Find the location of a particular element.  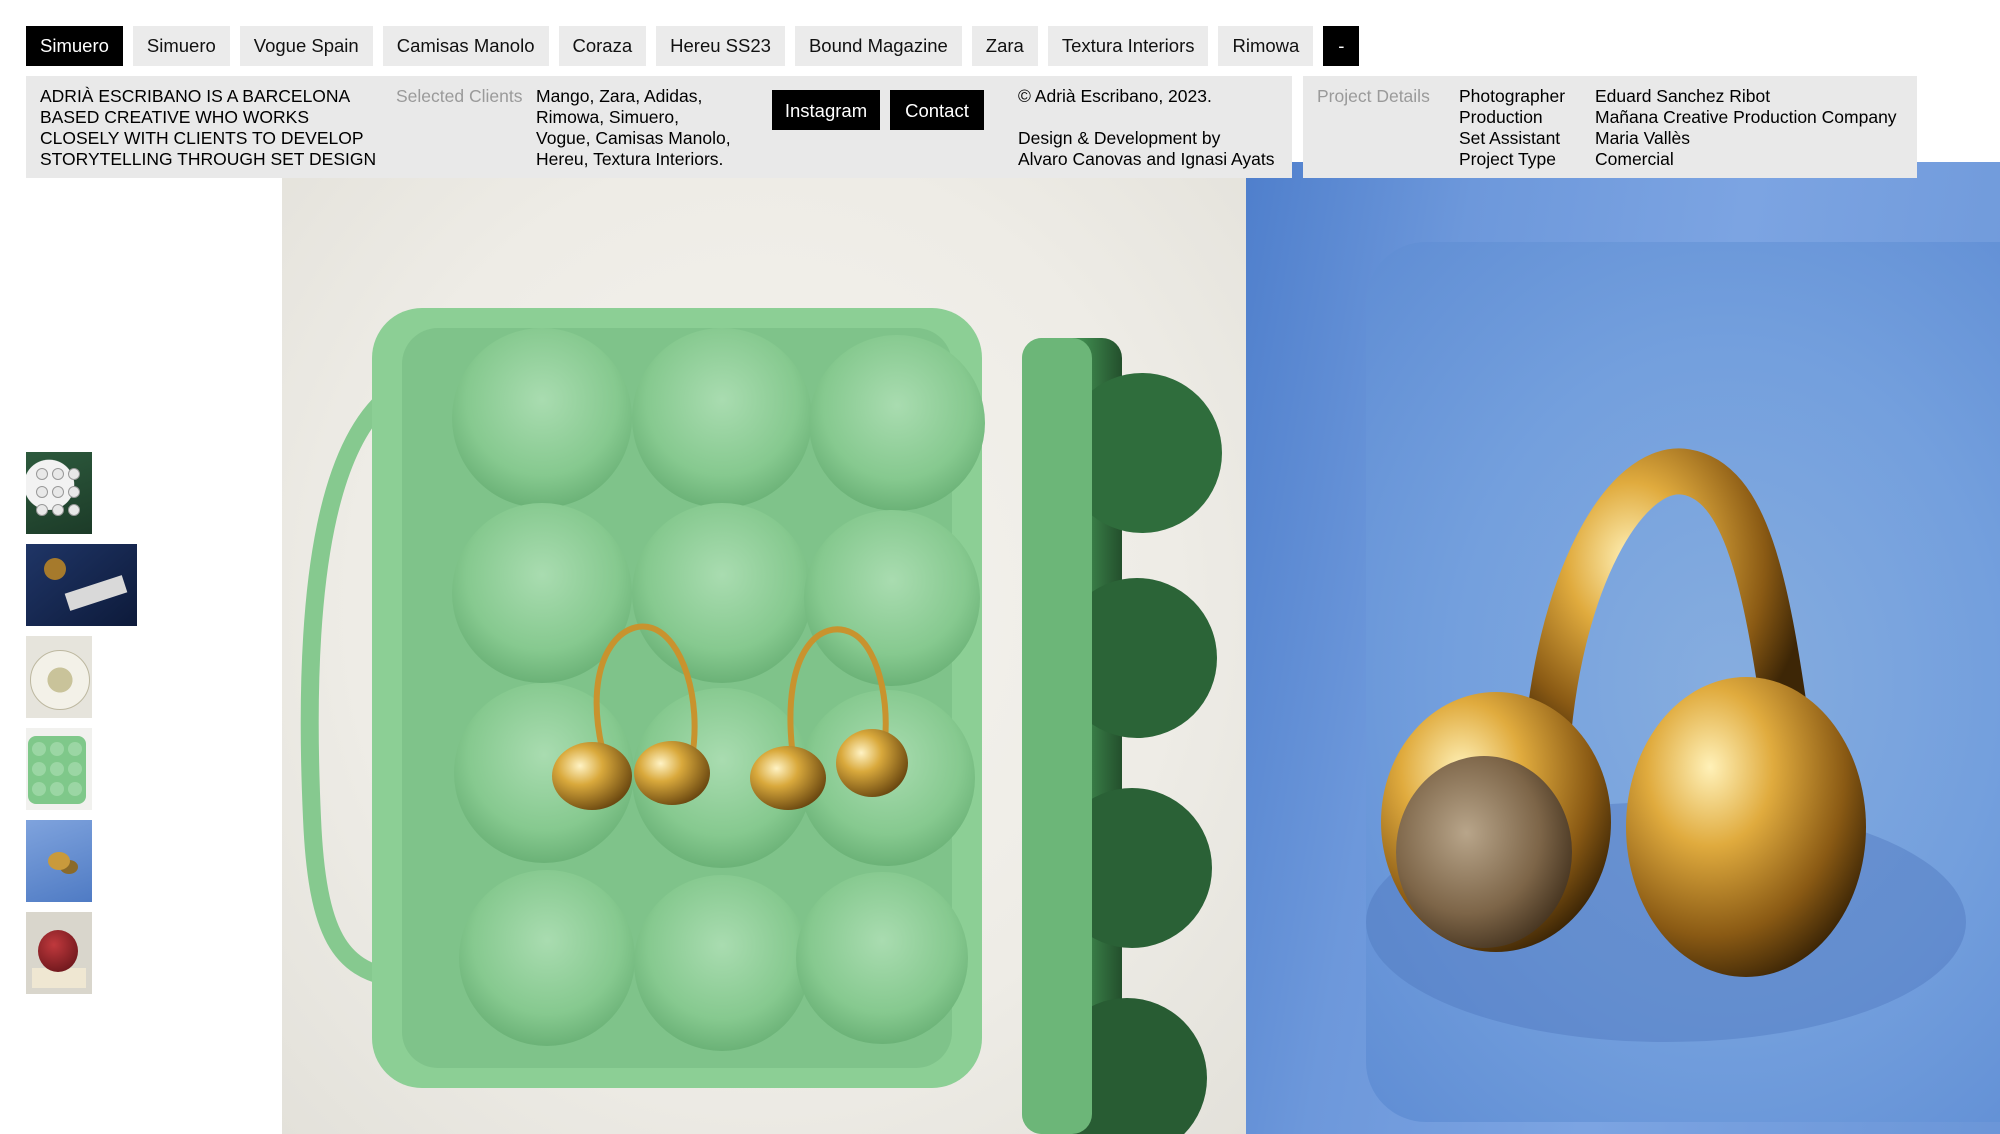

clients-line: Hereu, Textura Interiors. is located at coordinates (630, 159).